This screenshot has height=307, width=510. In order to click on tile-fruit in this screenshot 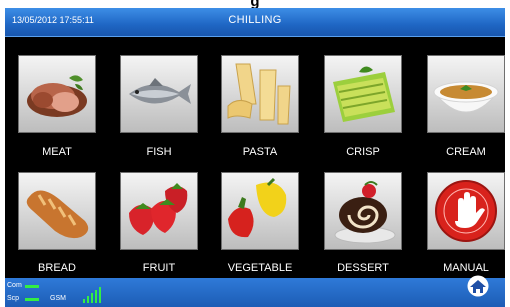, I will do `click(159, 211)`.